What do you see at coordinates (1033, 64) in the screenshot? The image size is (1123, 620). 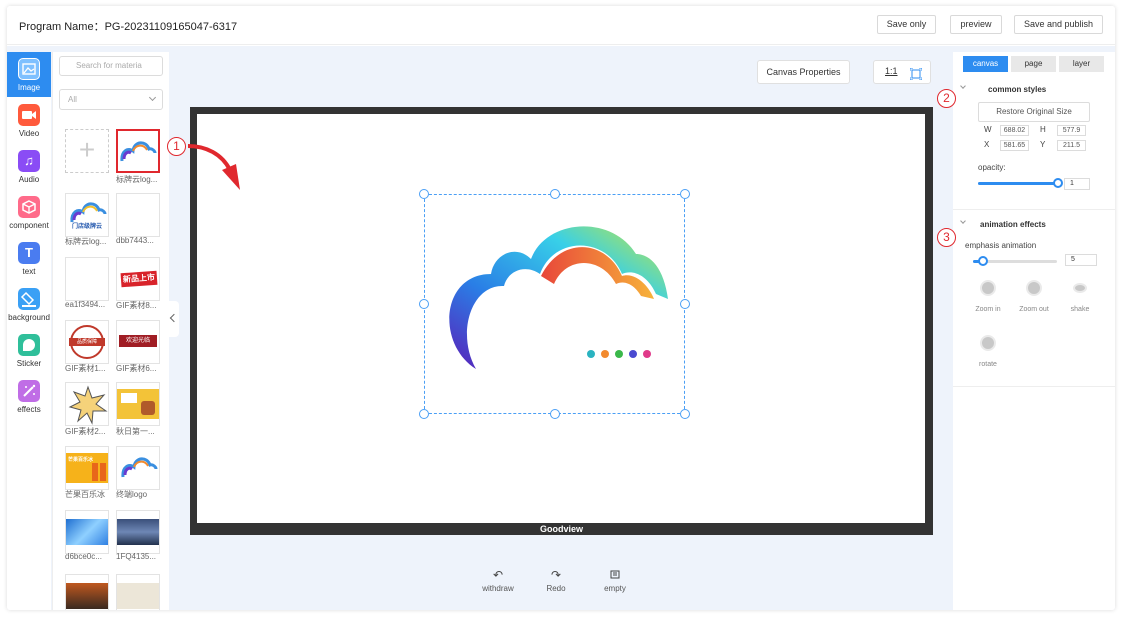 I see `tab-page: page` at bounding box center [1033, 64].